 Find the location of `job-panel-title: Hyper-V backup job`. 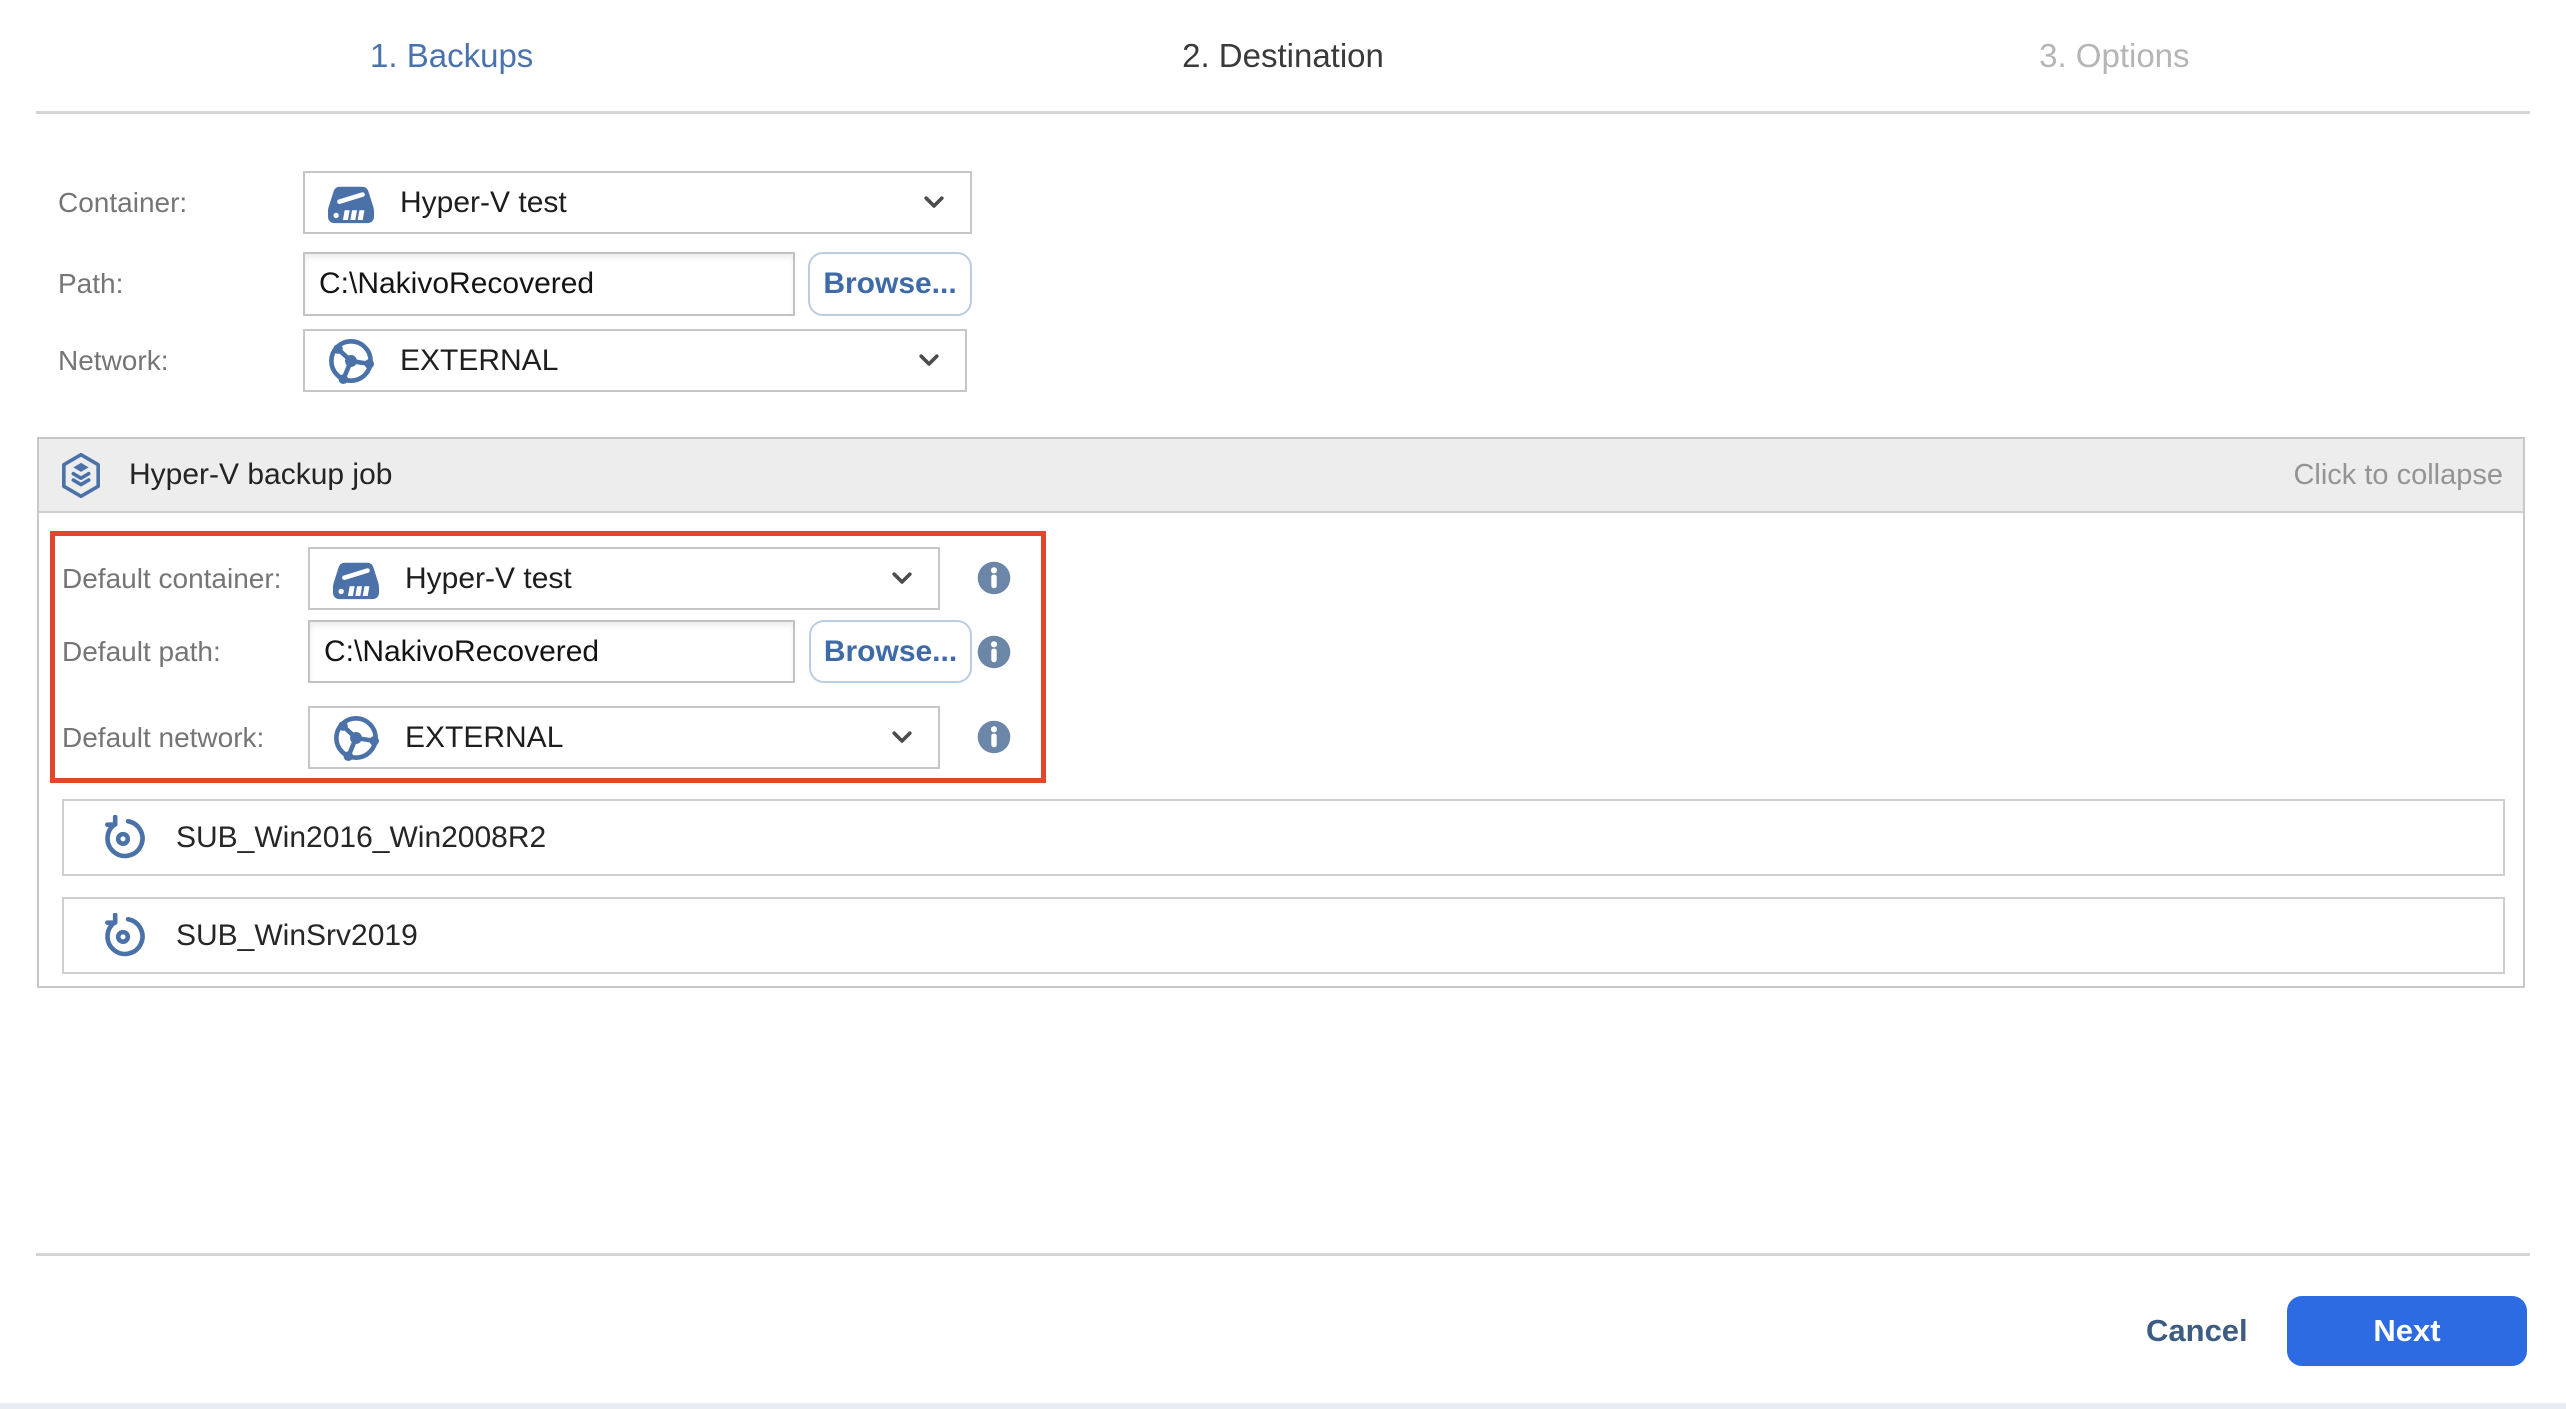

job-panel-title: Hyper-V backup job is located at coordinates (261, 474).